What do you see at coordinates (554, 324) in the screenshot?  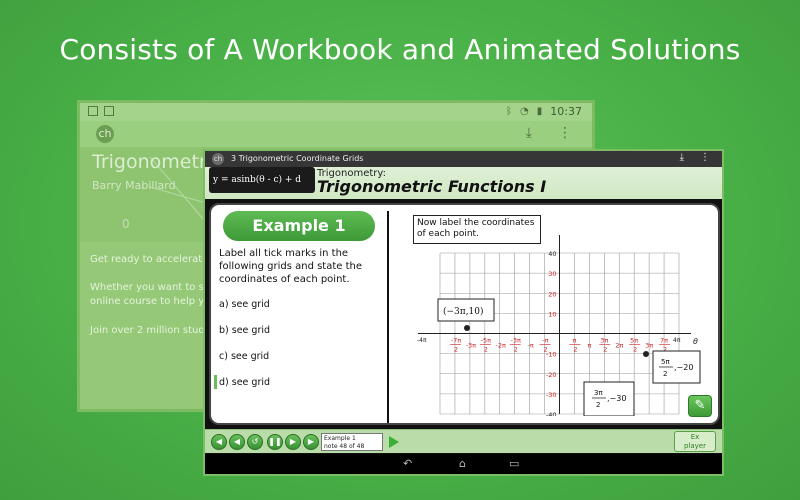 I see `grid-axes` at bounding box center [554, 324].